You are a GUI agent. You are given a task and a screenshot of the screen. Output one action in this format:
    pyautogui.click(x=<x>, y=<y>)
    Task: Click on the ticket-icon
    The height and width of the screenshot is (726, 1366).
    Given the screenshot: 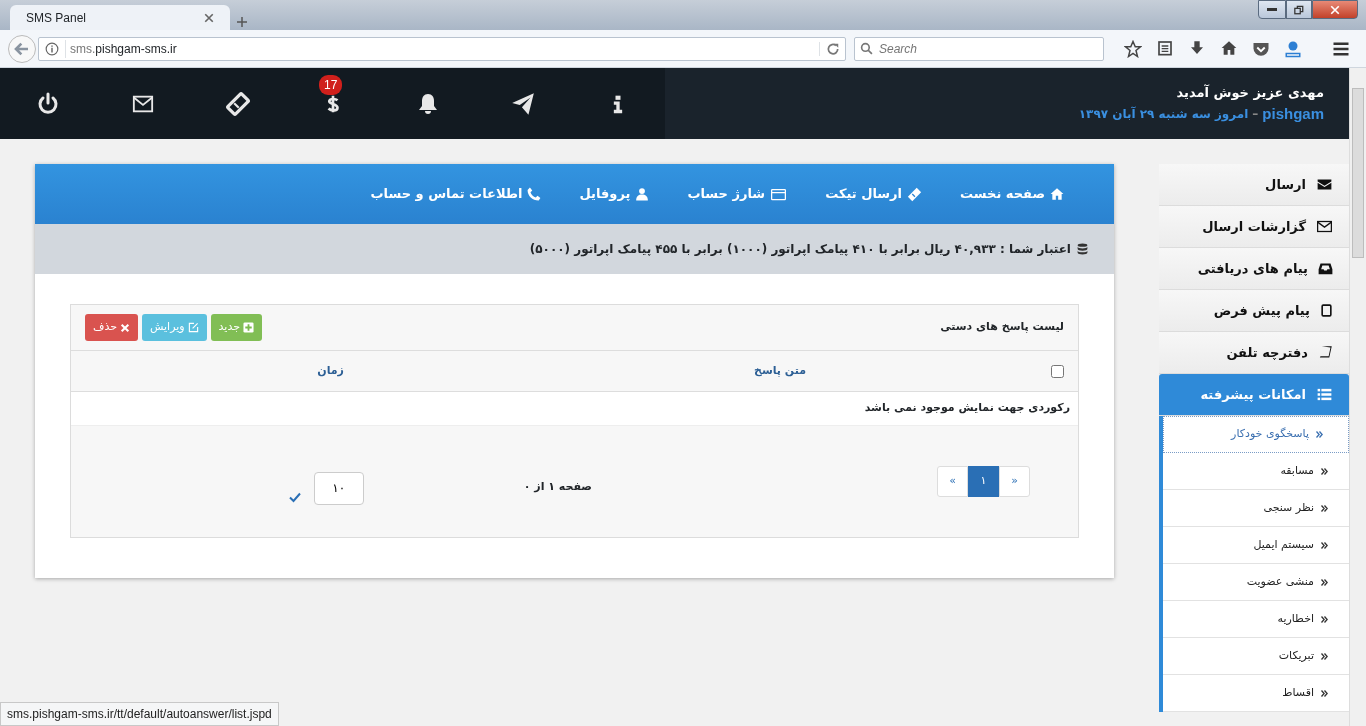 What is the action you would take?
    pyautogui.click(x=237, y=103)
    